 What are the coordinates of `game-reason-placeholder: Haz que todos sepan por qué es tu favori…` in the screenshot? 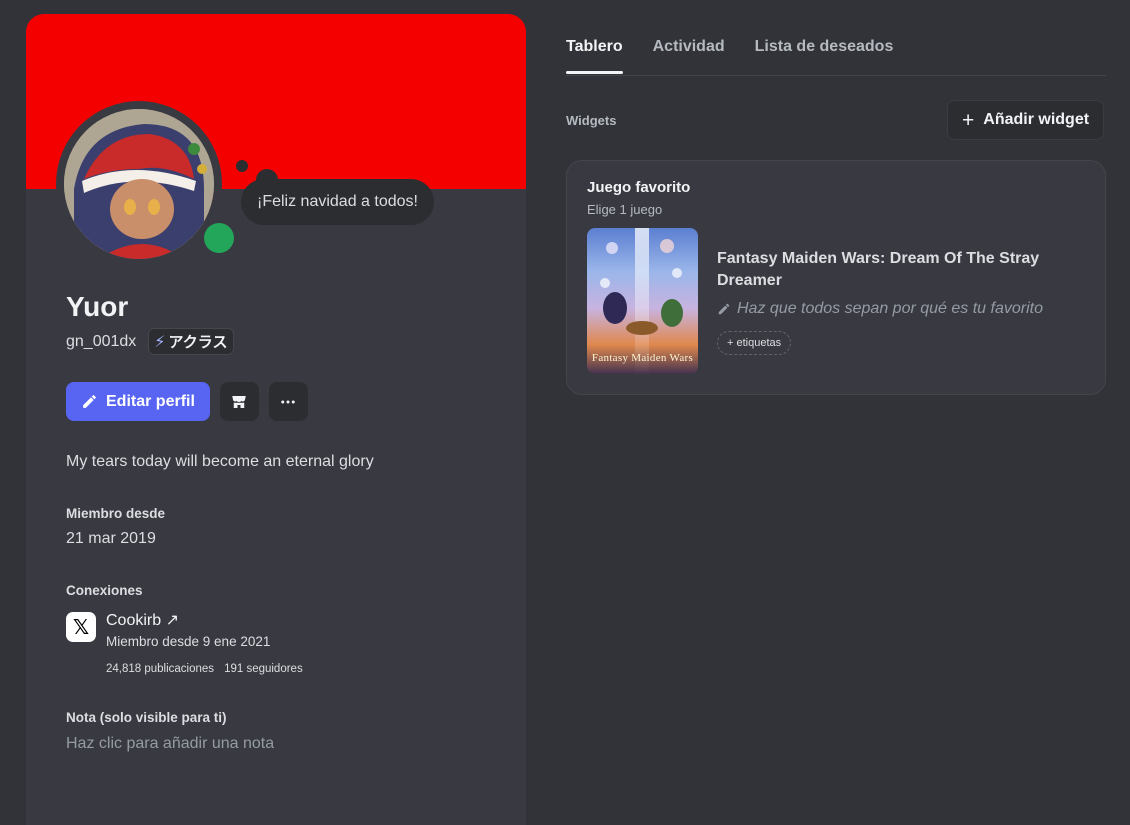 It's located at (890, 308).